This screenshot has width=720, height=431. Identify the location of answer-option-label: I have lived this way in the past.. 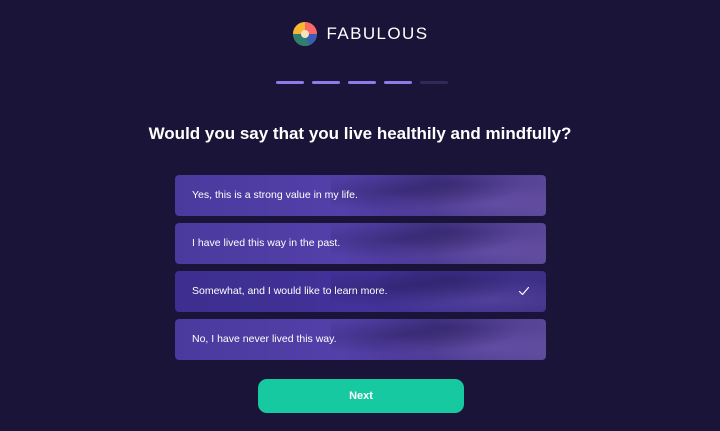
(266, 243).